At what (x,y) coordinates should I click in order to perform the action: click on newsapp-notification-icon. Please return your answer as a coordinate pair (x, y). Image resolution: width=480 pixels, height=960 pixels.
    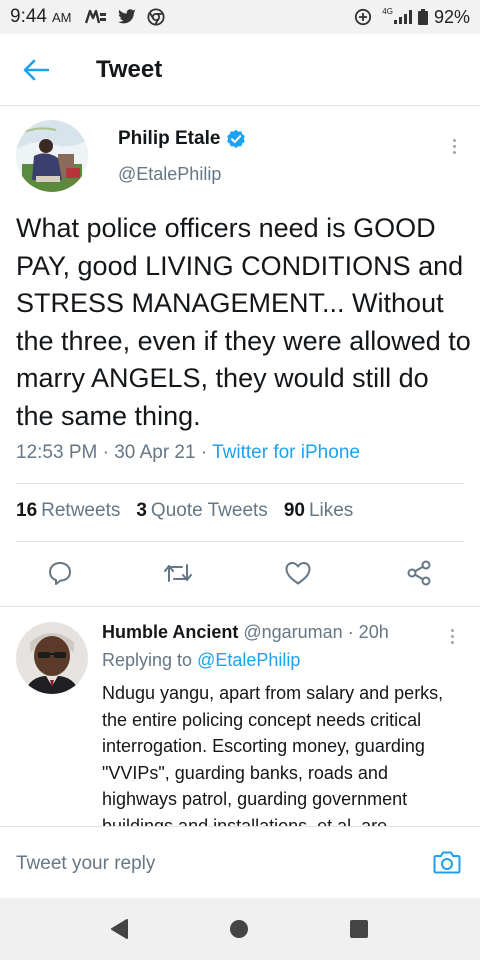
    Looking at the image, I should click on (96, 17).